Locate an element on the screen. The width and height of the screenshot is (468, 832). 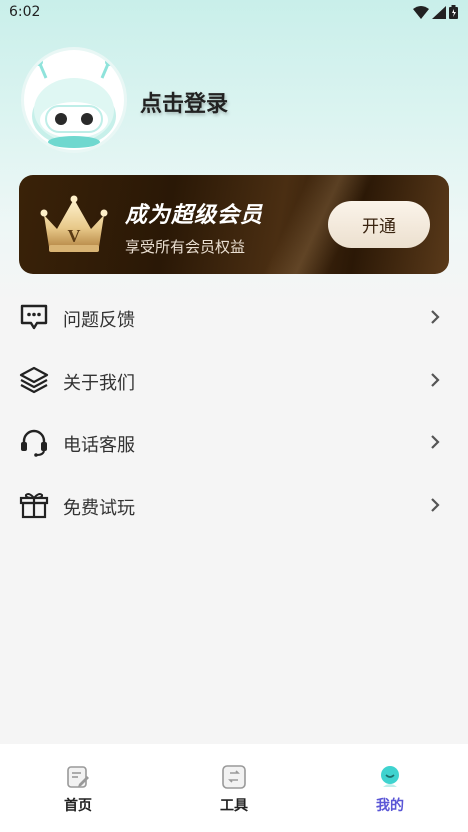
message-icon is located at coordinates (34, 317).